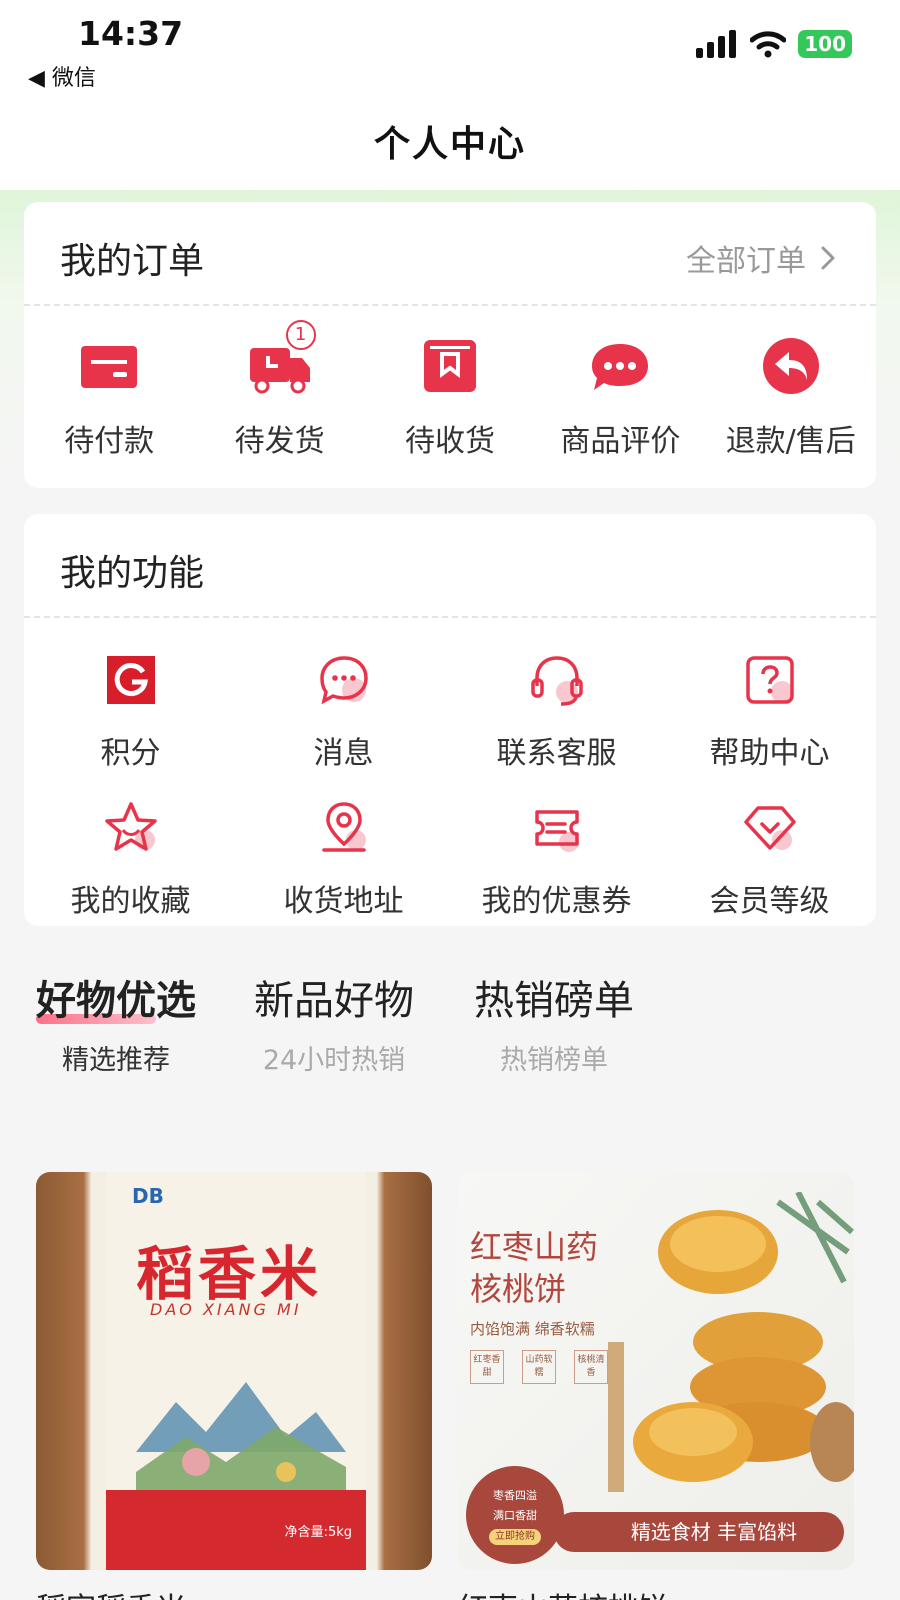  I want to click on func-points: 积分, so click(130, 711).